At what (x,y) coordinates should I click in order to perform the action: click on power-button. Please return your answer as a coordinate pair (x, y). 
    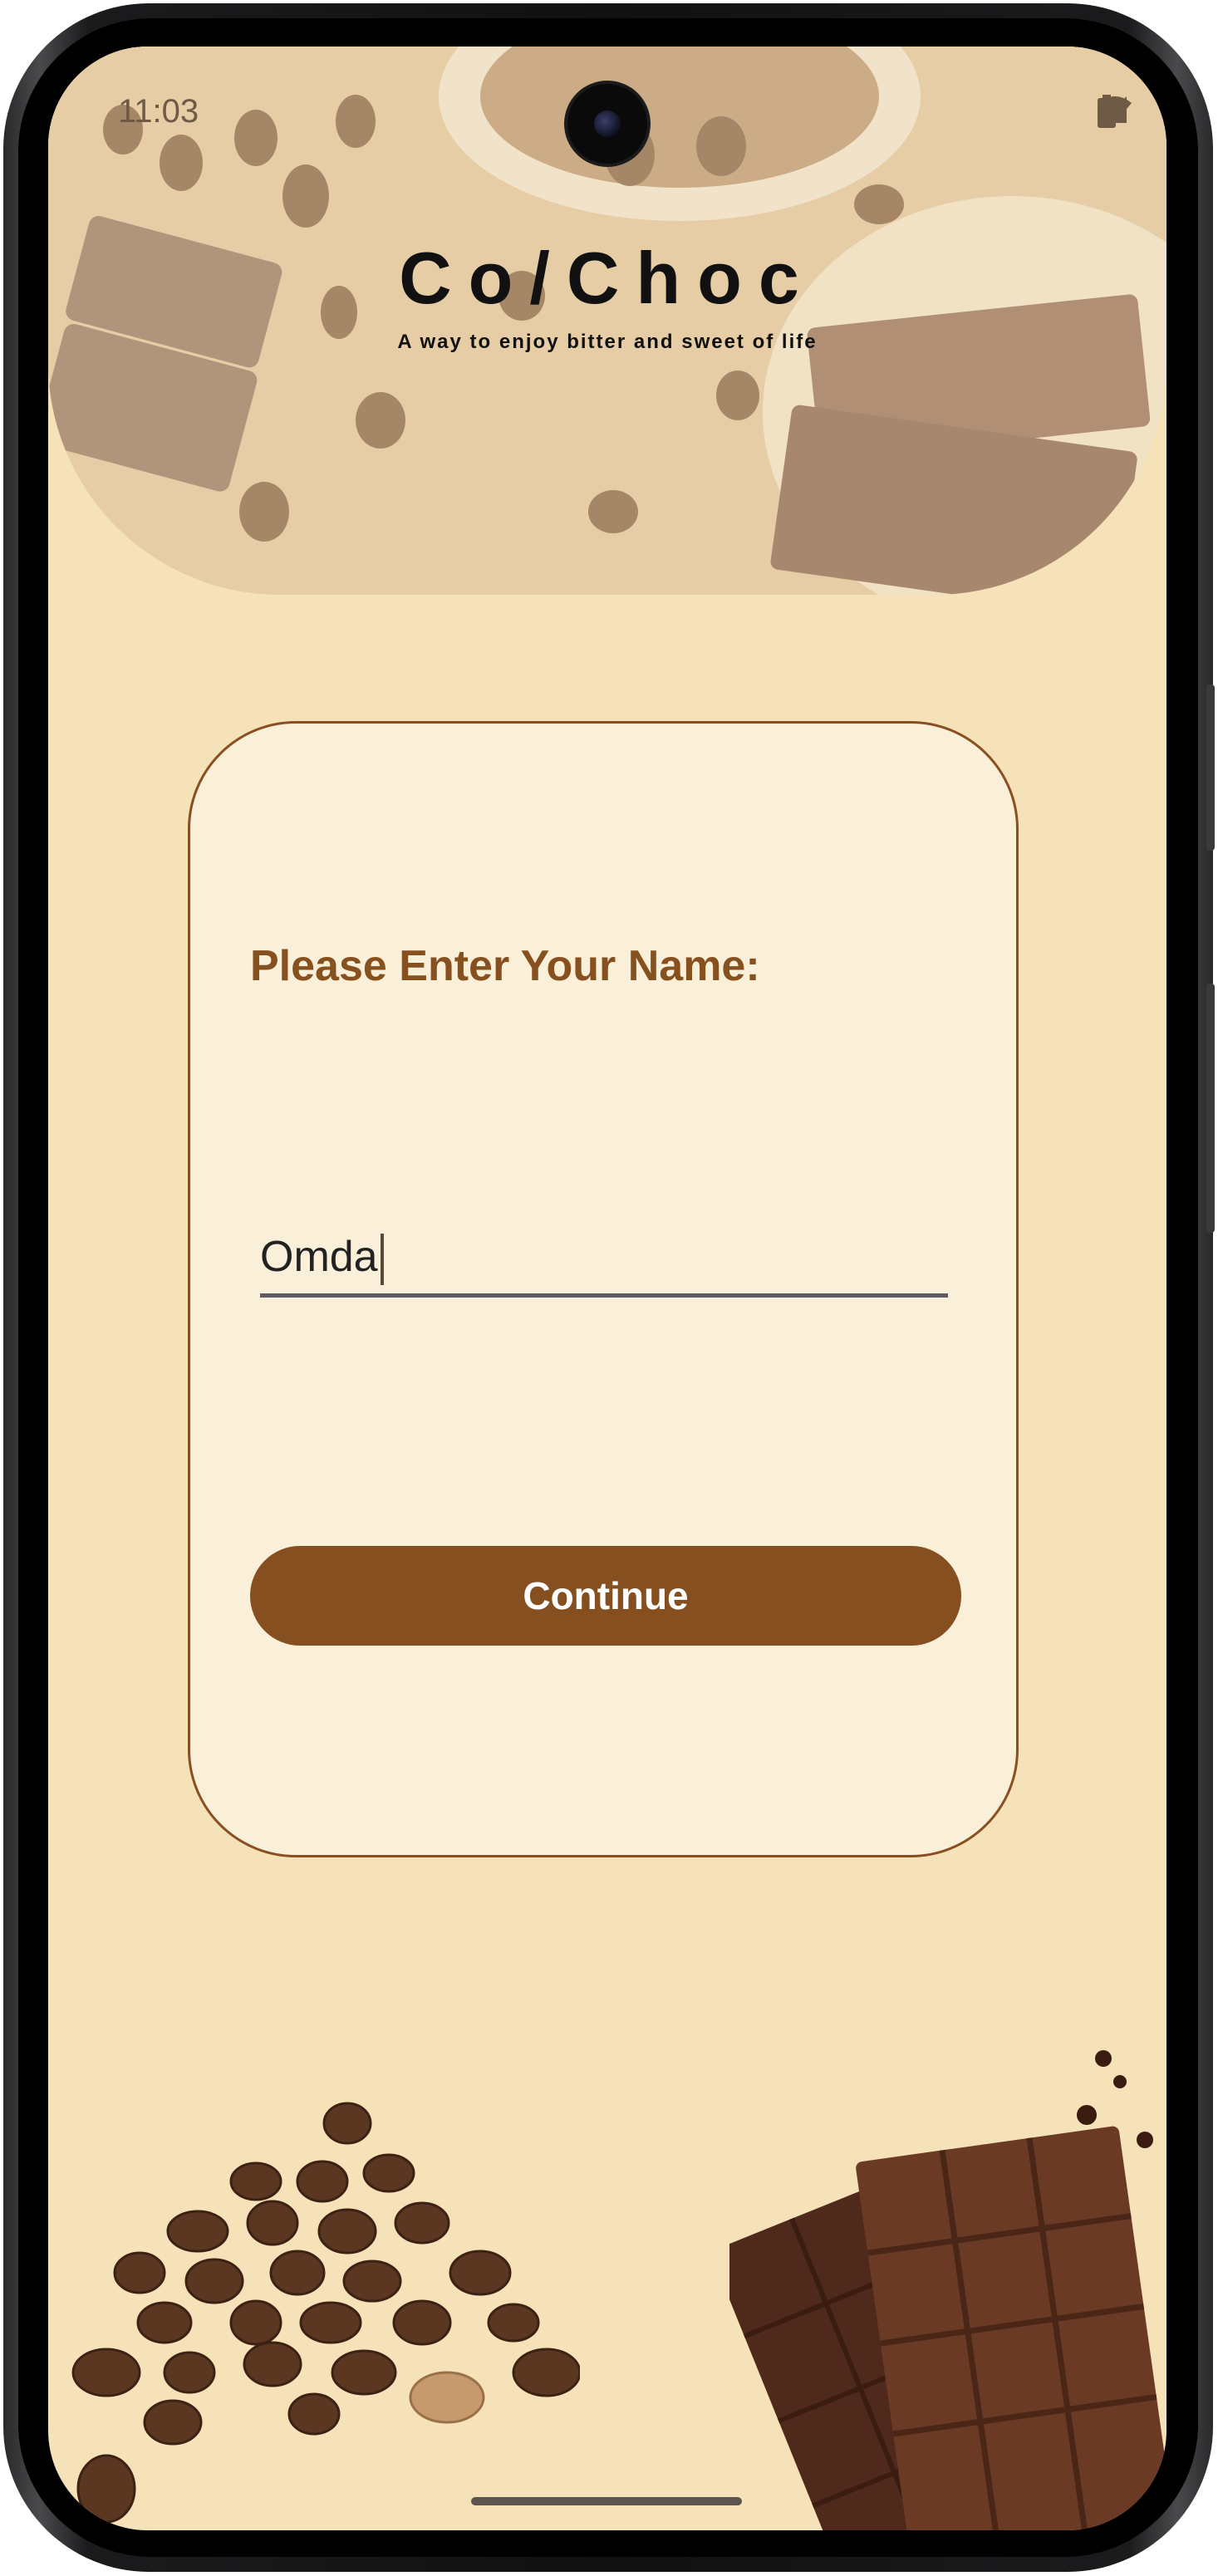
    Looking at the image, I should click on (1210, 1108).